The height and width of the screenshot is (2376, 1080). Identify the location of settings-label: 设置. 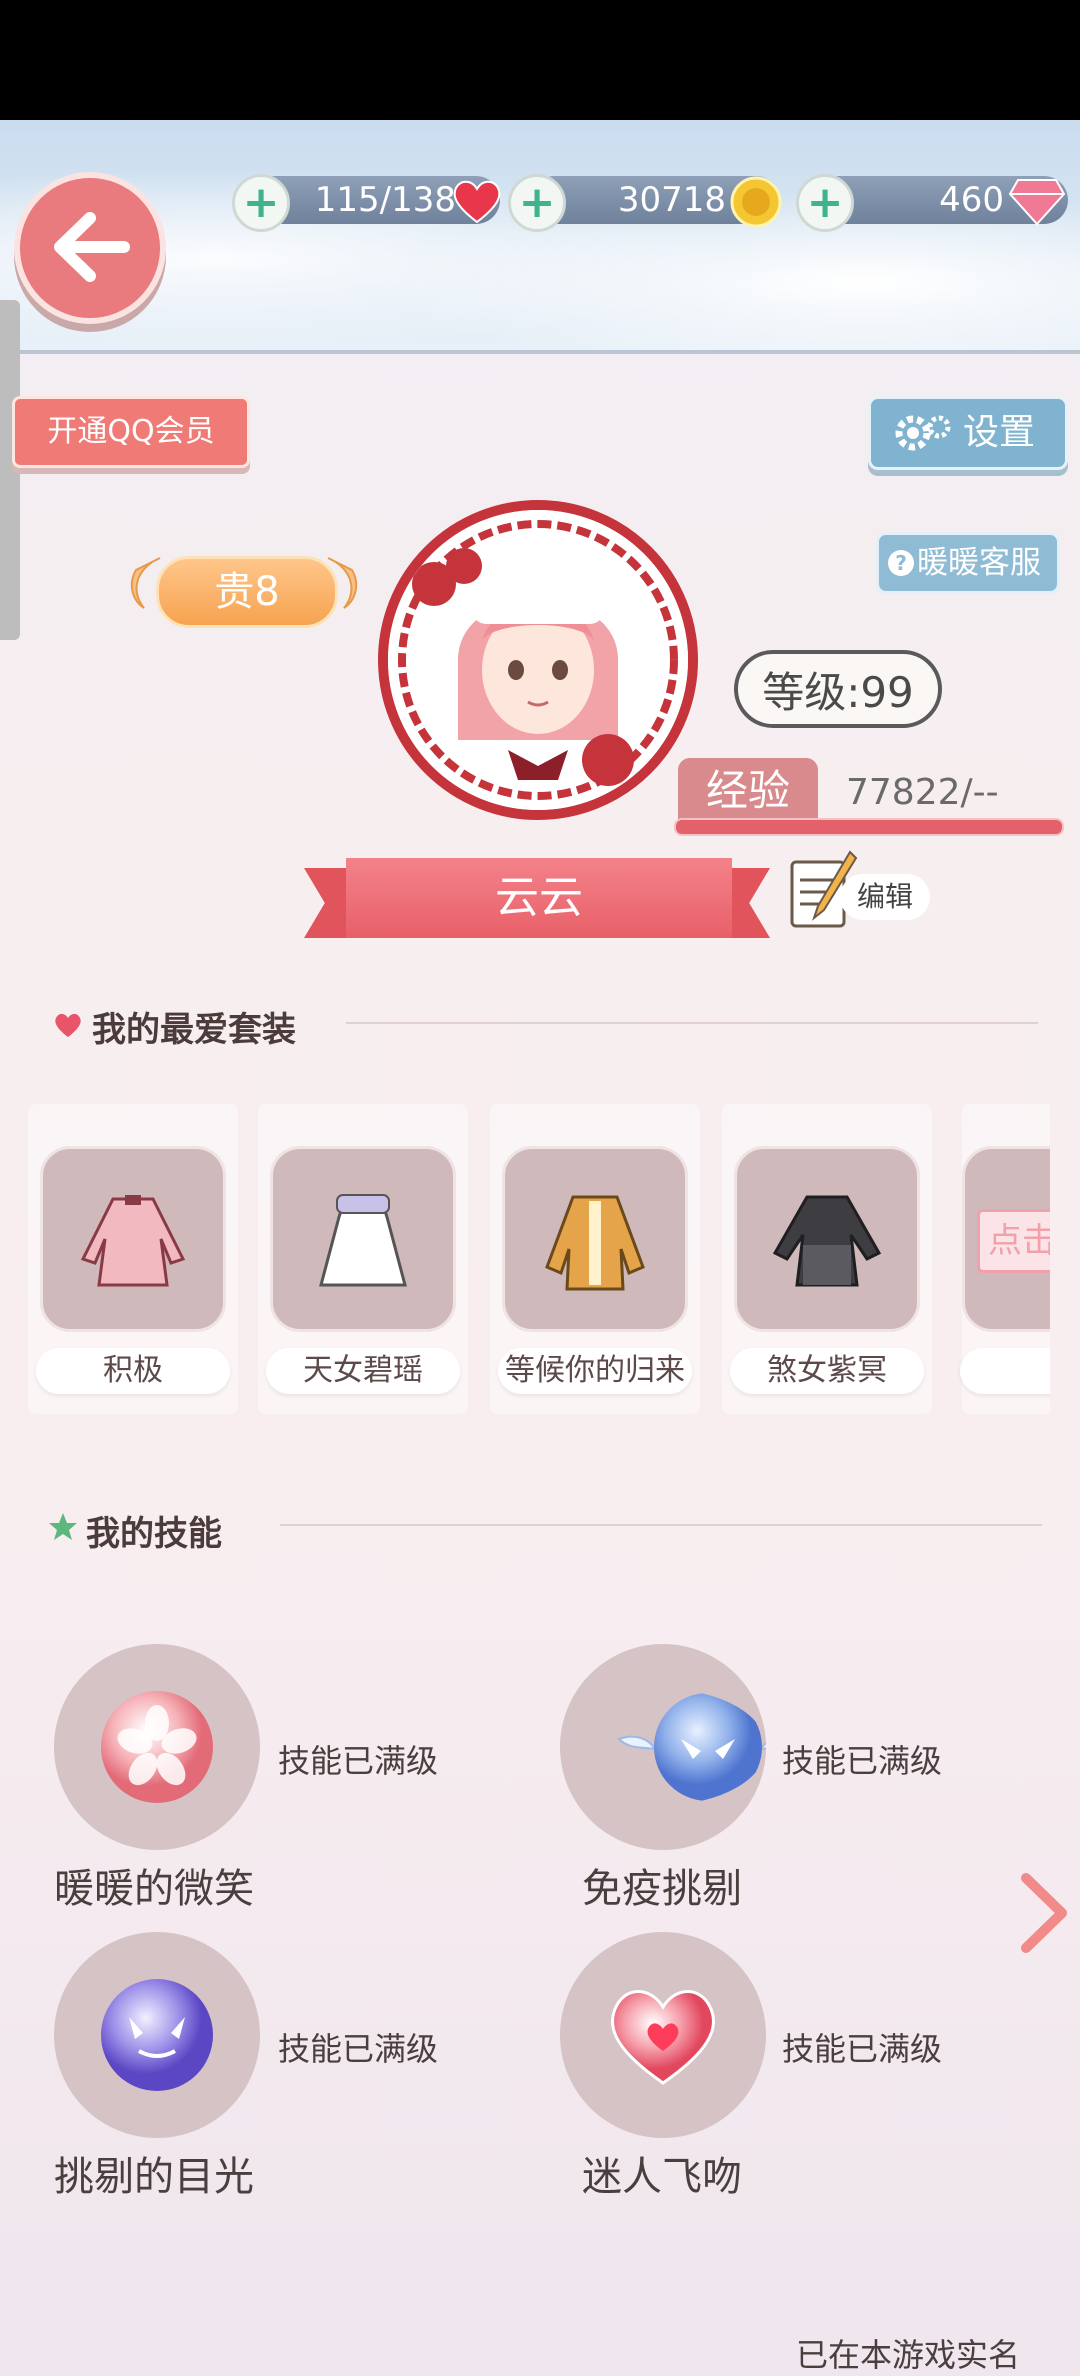
(999, 432).